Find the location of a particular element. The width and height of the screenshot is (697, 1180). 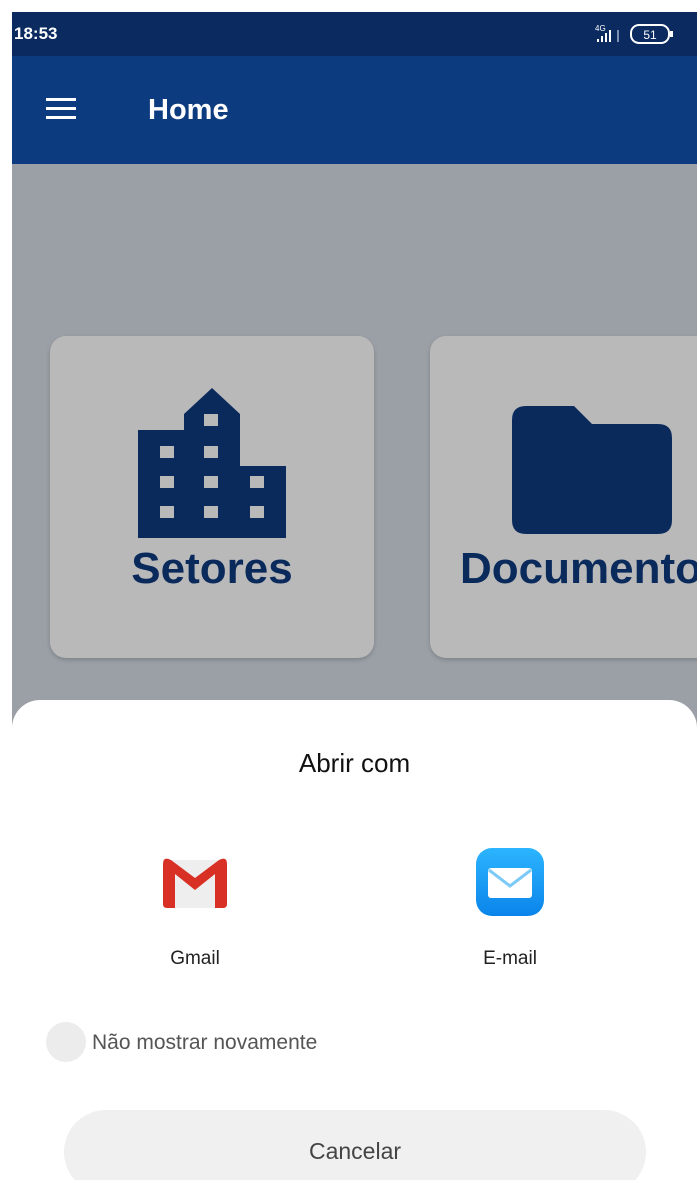

gmail-option: Gmail is located at coordinates (195, 916).